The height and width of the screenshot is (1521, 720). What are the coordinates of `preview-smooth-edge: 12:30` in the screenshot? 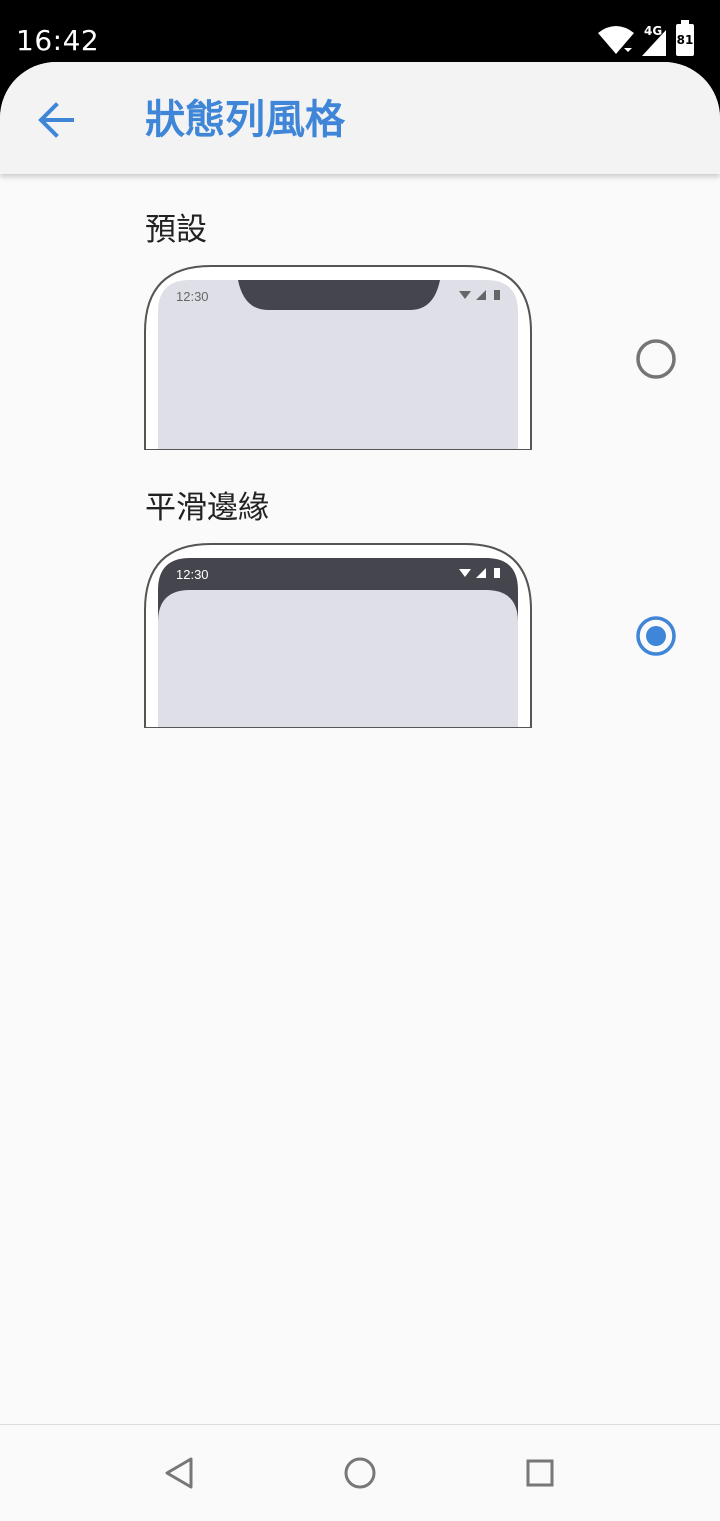 It's located at (338, 635).